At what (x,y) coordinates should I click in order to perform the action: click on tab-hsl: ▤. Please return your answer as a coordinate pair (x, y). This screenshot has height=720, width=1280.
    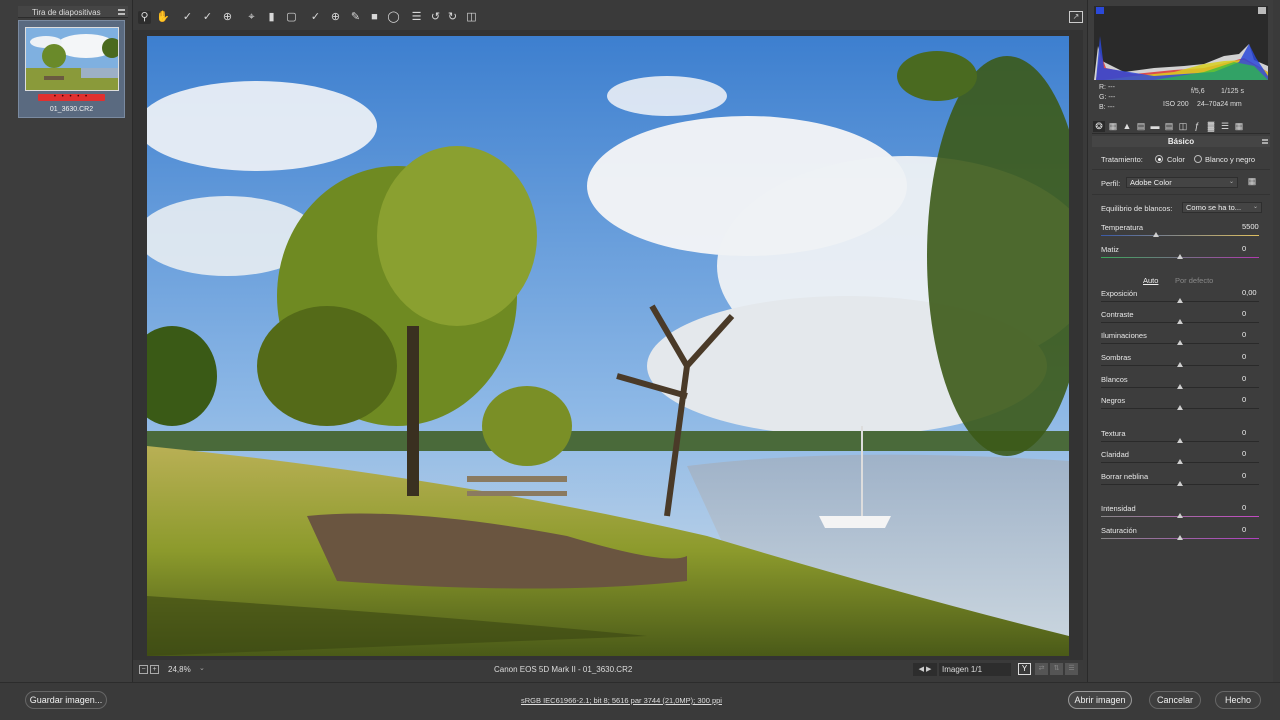
    Looking at the image, I should click on (1141, 126).